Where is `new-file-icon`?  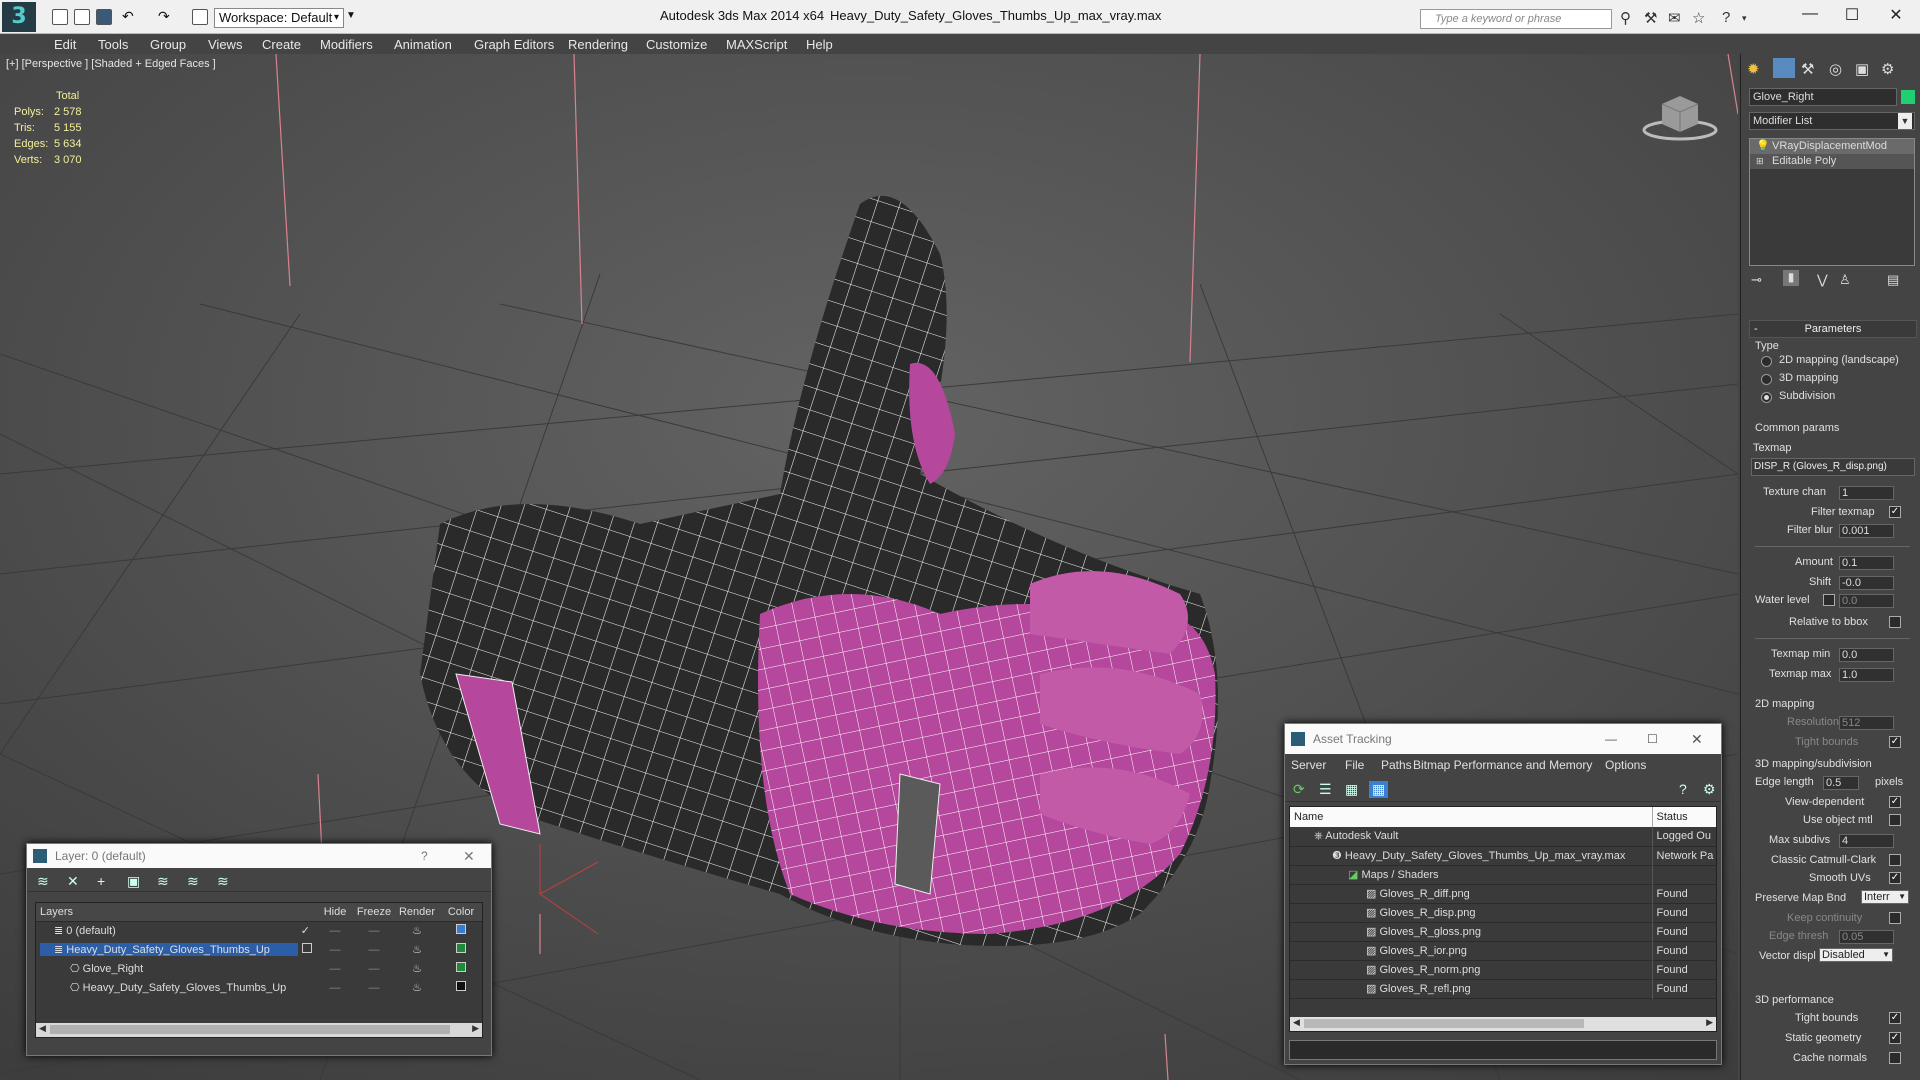
new-file-icon is located at coordinates (60, 17).